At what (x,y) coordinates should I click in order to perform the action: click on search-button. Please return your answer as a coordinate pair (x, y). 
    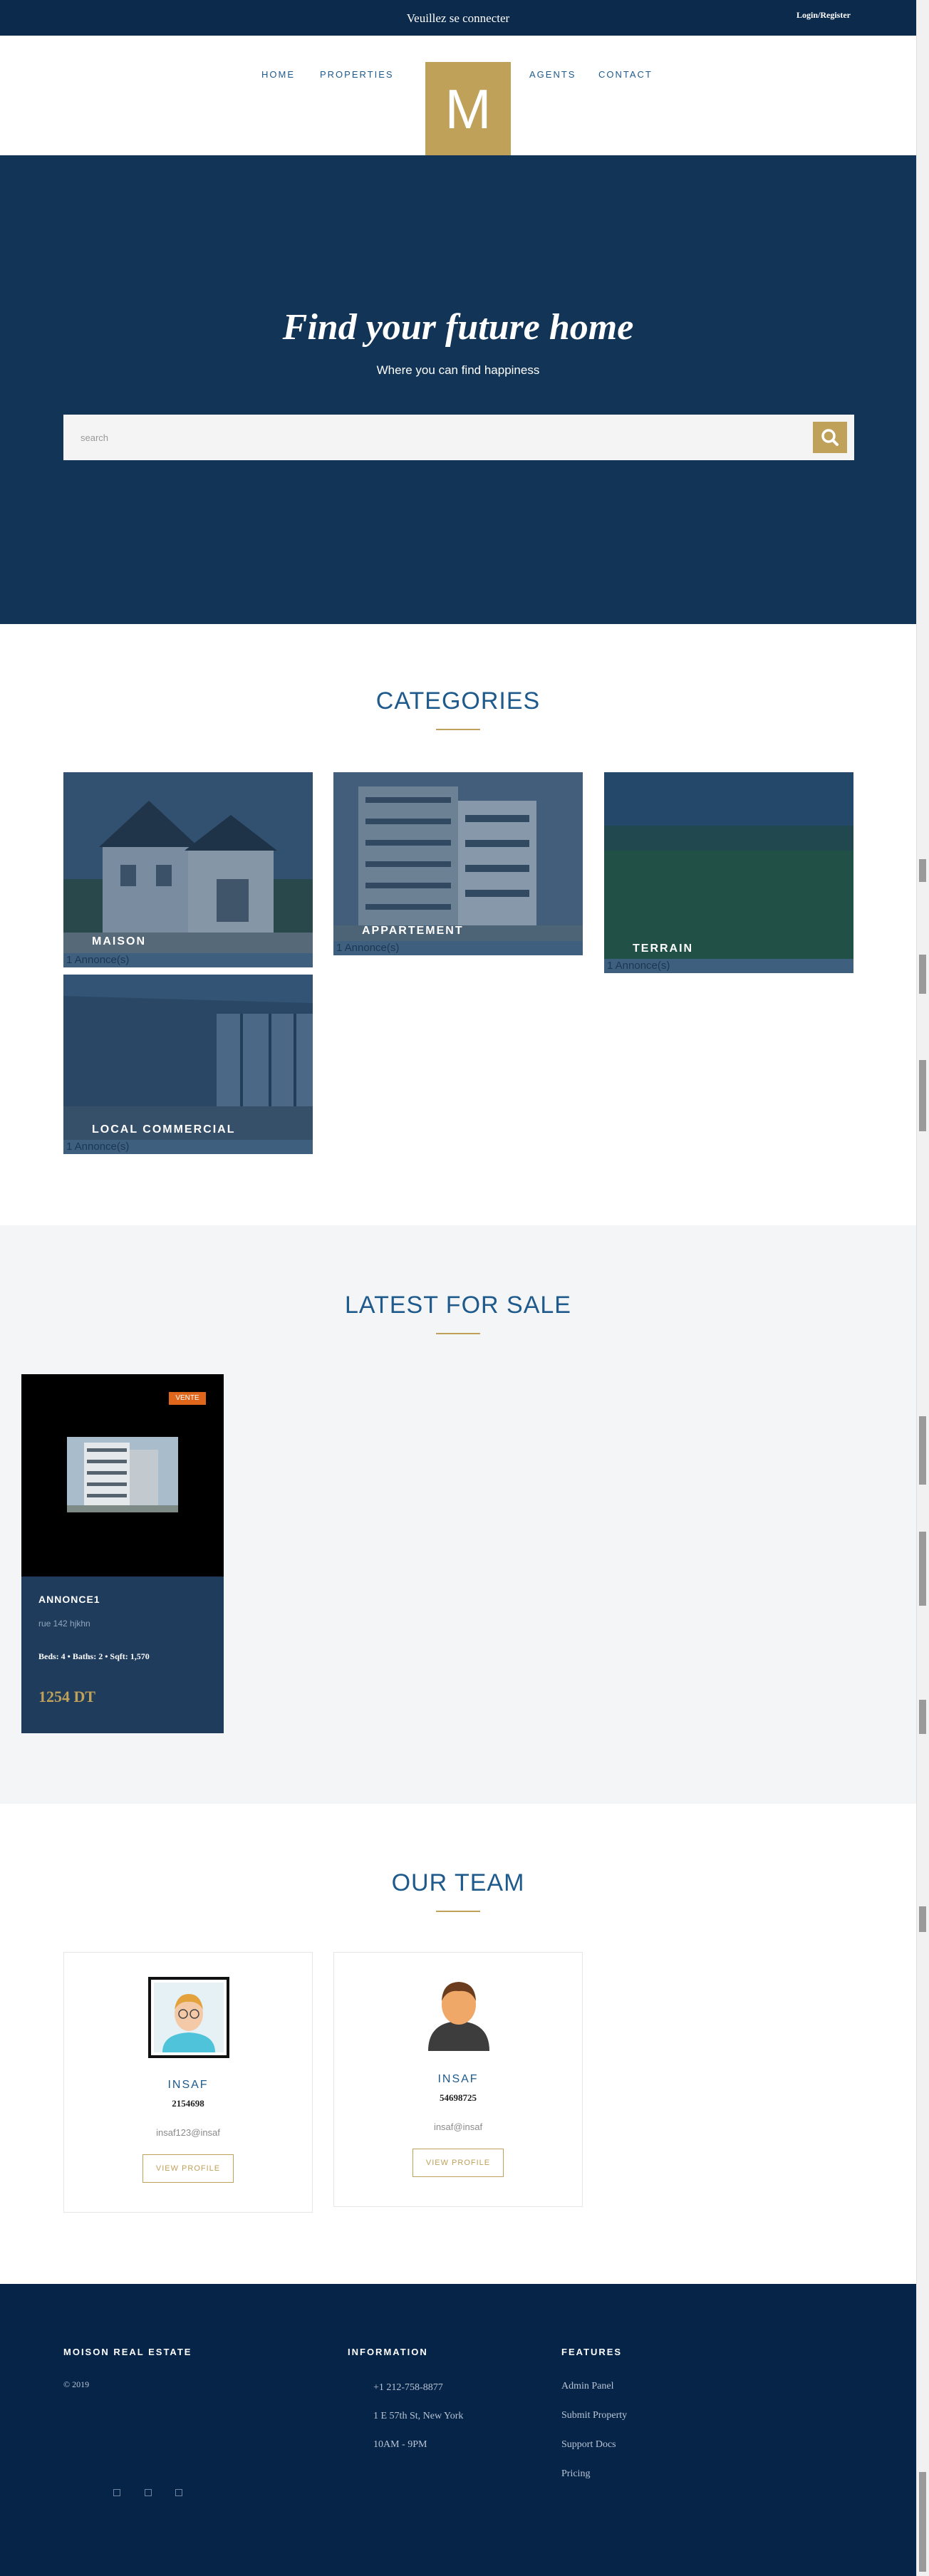
    Looking at the image, I should click on (830, 438).